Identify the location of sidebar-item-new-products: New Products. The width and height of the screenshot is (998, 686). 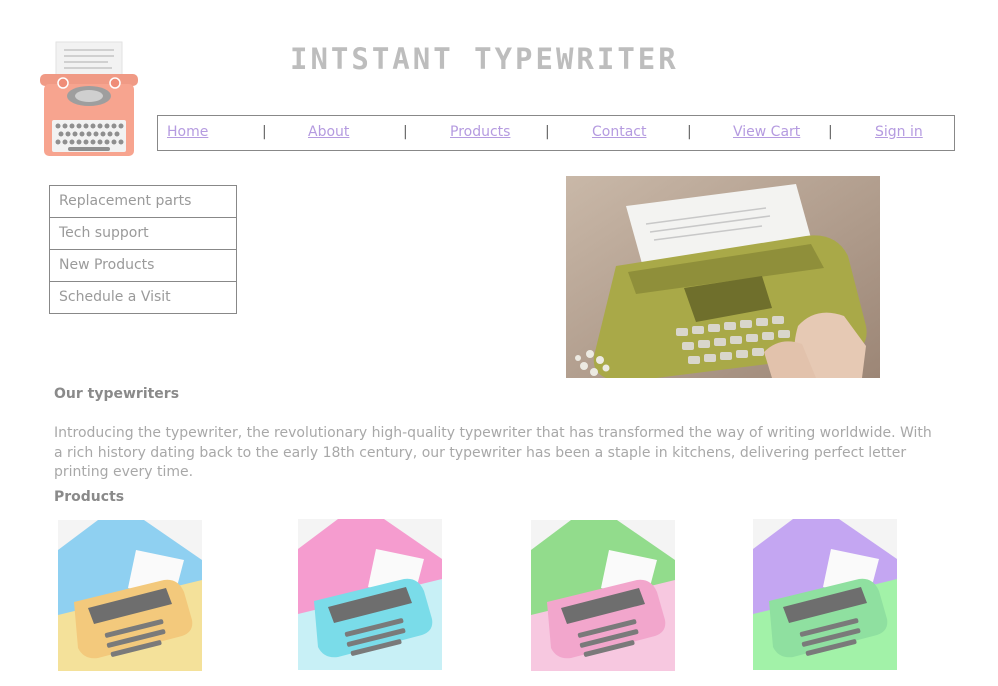
(143, 266).